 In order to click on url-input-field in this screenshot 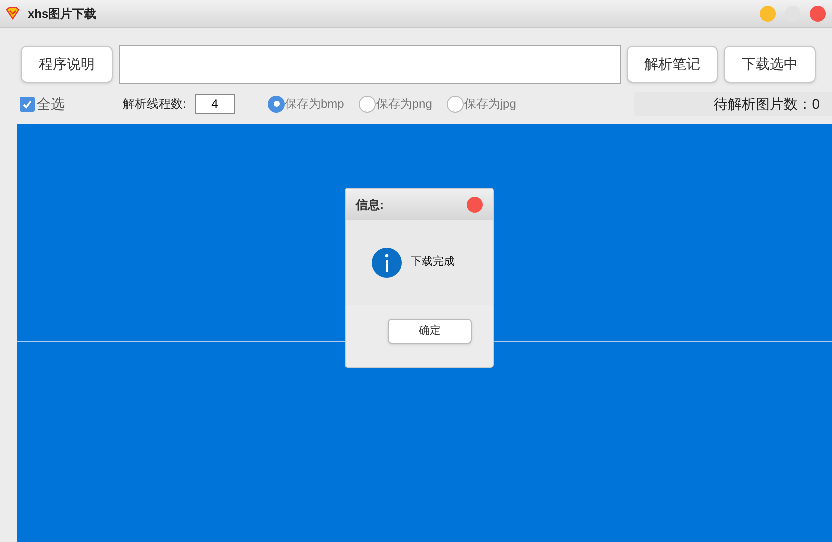, I will do `click(370, 64)`.